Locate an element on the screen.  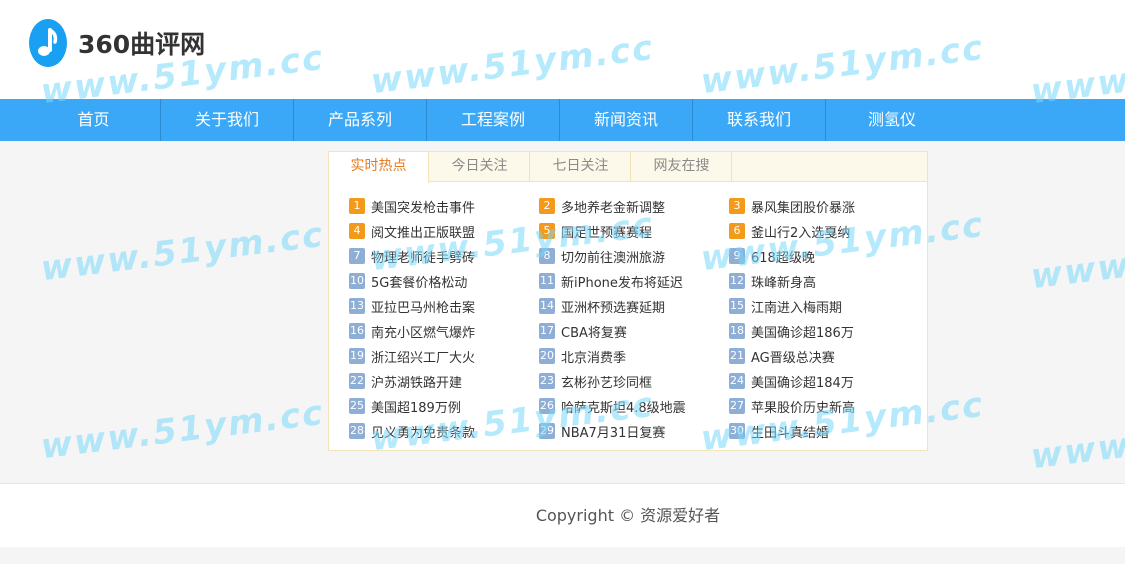
rank-badge: 6 is located at coordinates (737, 231).